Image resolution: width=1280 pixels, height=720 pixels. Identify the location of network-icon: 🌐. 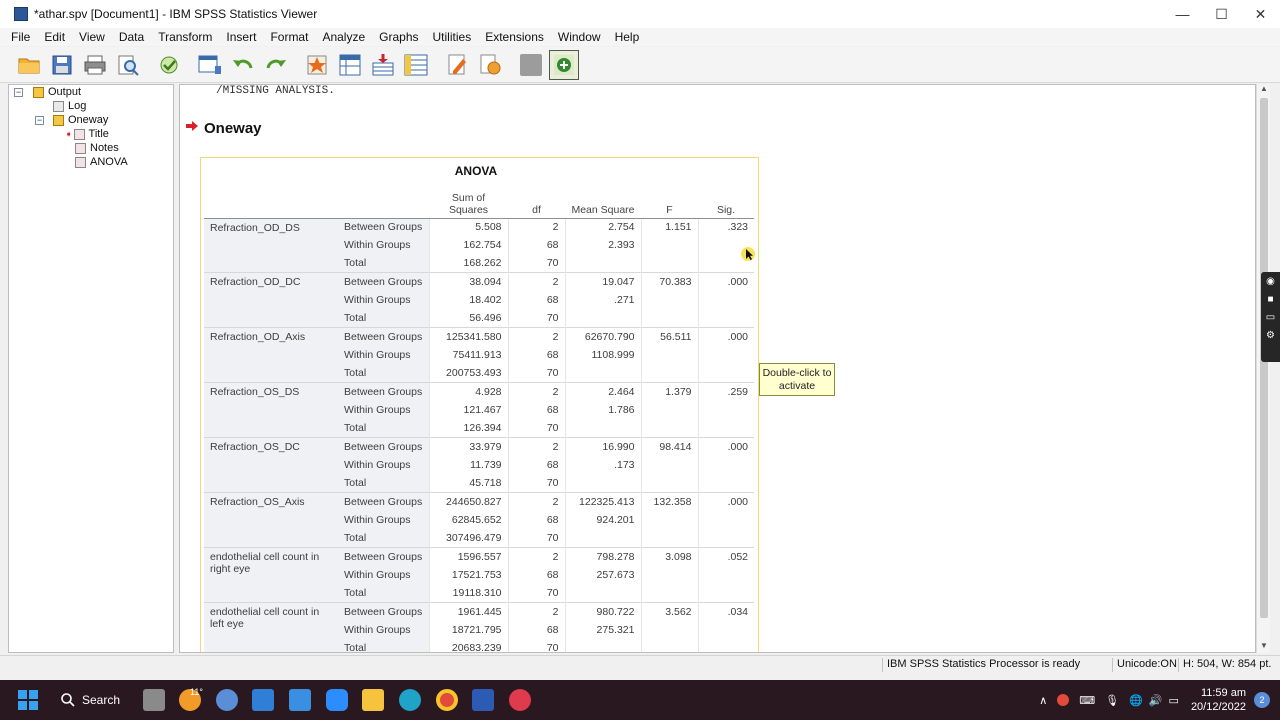
(1136, 700).